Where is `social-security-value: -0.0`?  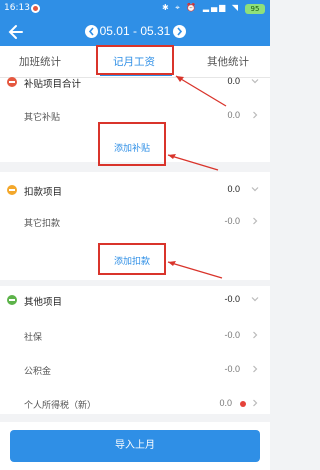 social-security-value: -0.0 is located at coordinates (232, 335).